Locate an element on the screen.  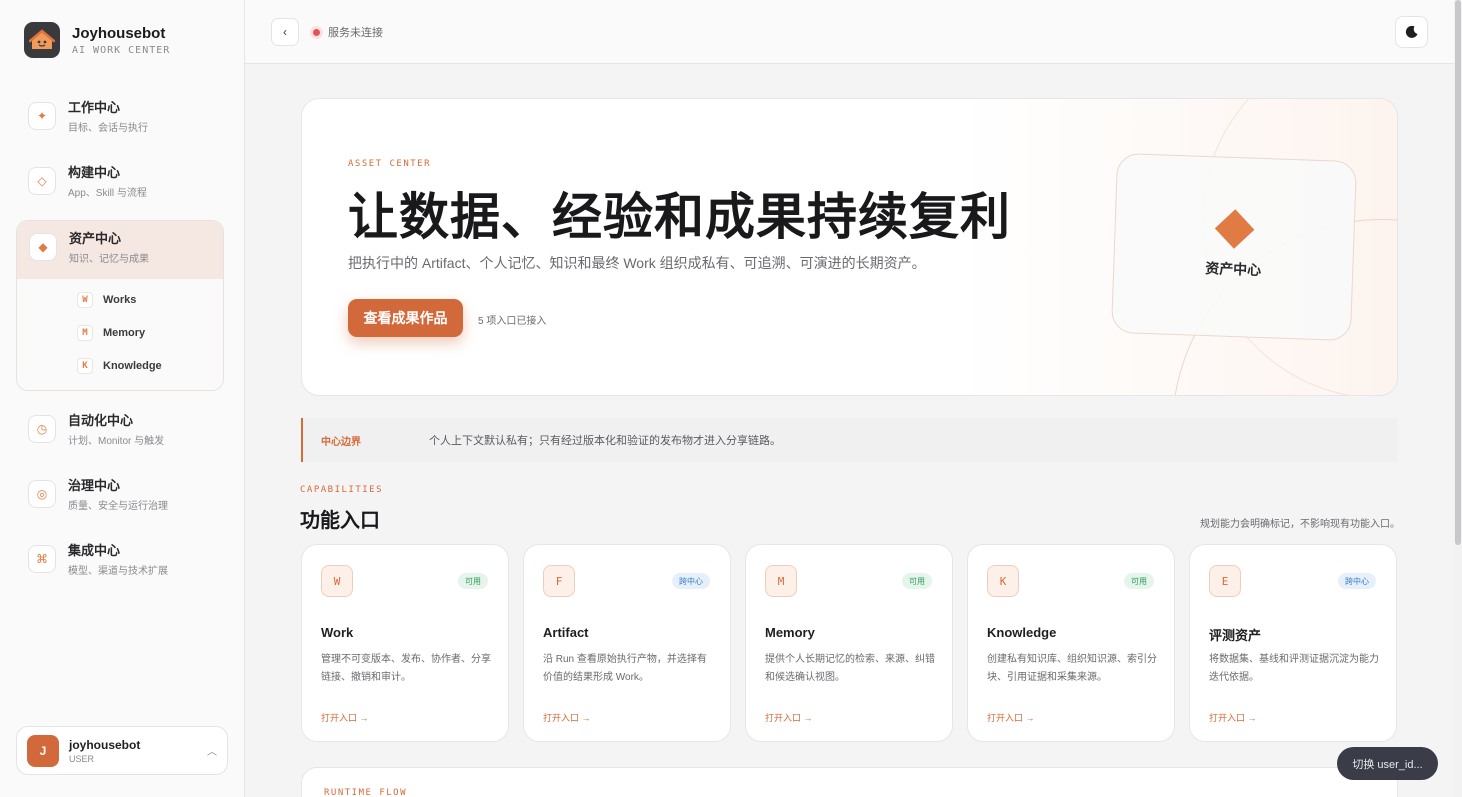
hero-kicker: ASSET CENTER is located at coordinates (390, 164).